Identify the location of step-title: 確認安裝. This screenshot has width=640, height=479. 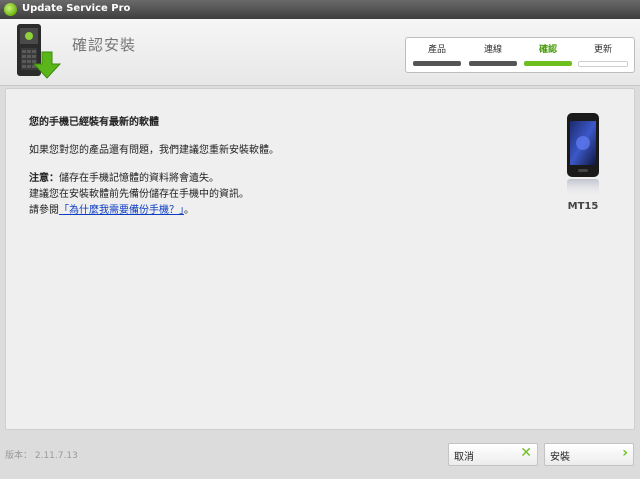
(104, 45).